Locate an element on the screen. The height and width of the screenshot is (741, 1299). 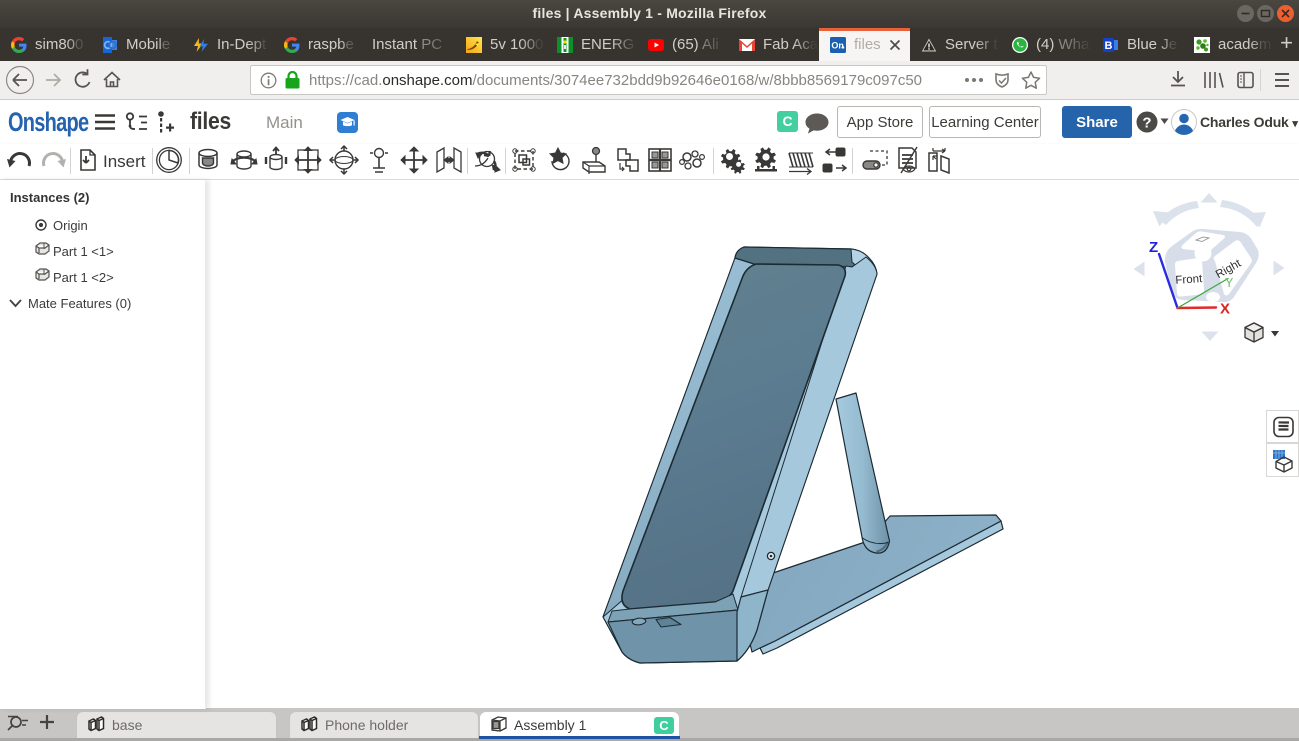
svg-text: On is located at coordinates (837, 45).